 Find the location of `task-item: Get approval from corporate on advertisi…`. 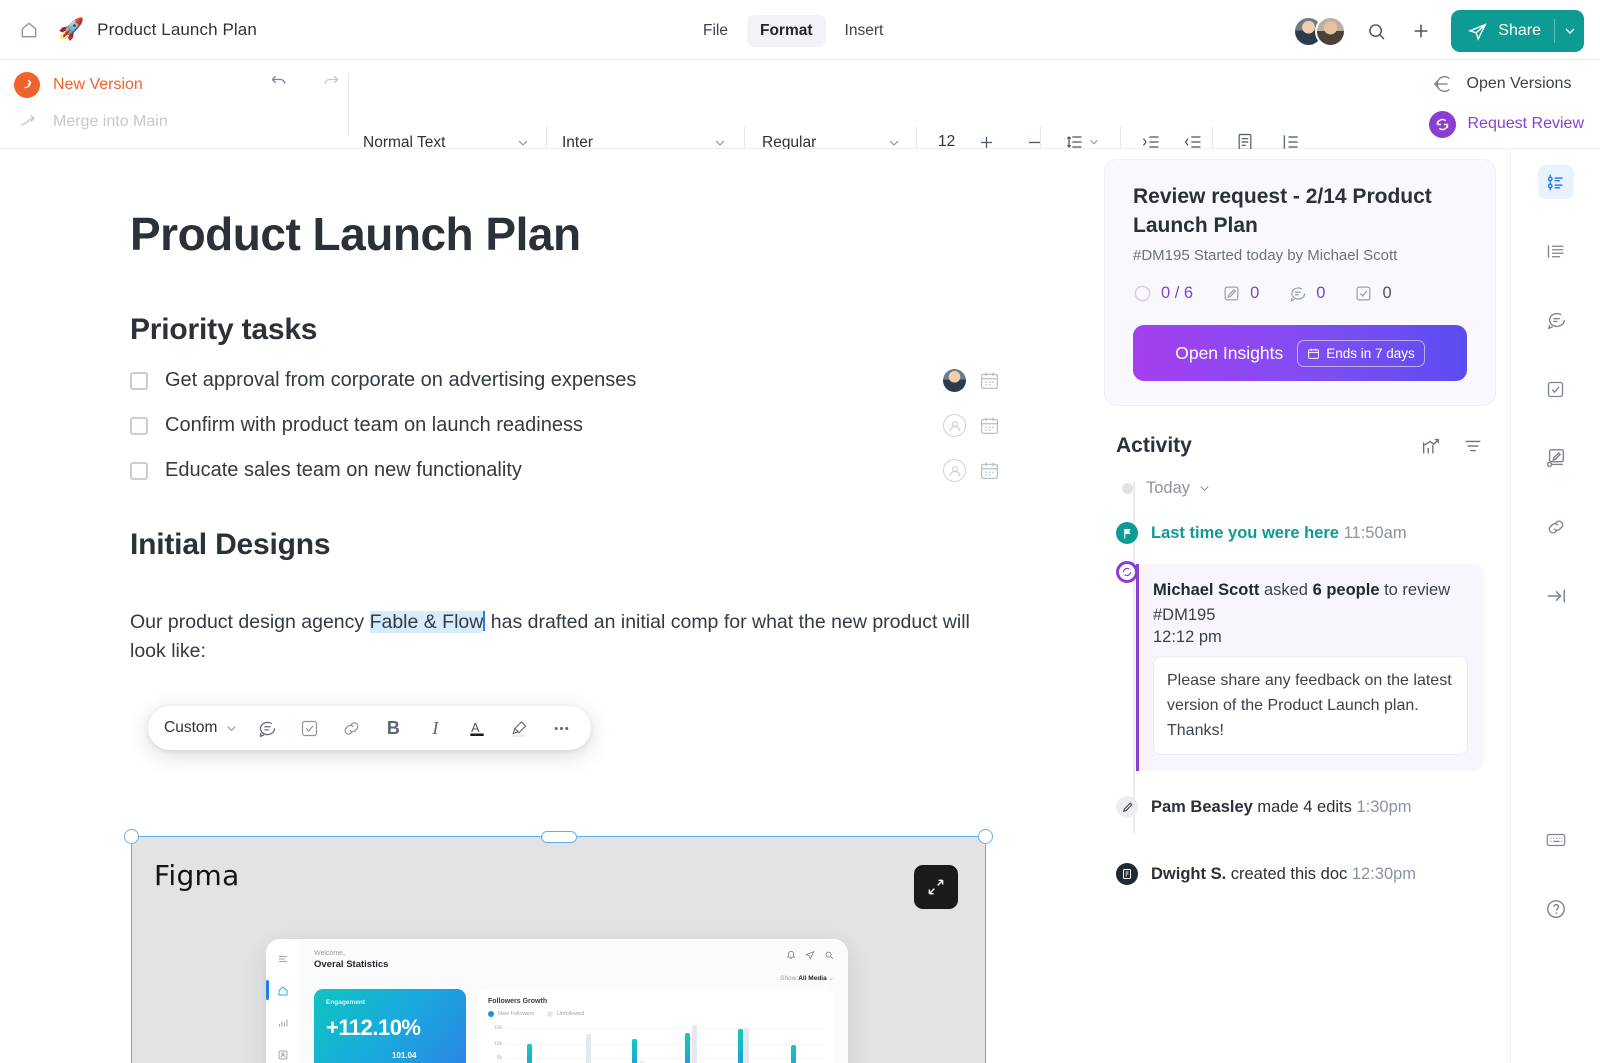

task-item: Get approval from corporate on advertisi… is located at coordinates (565, 380).